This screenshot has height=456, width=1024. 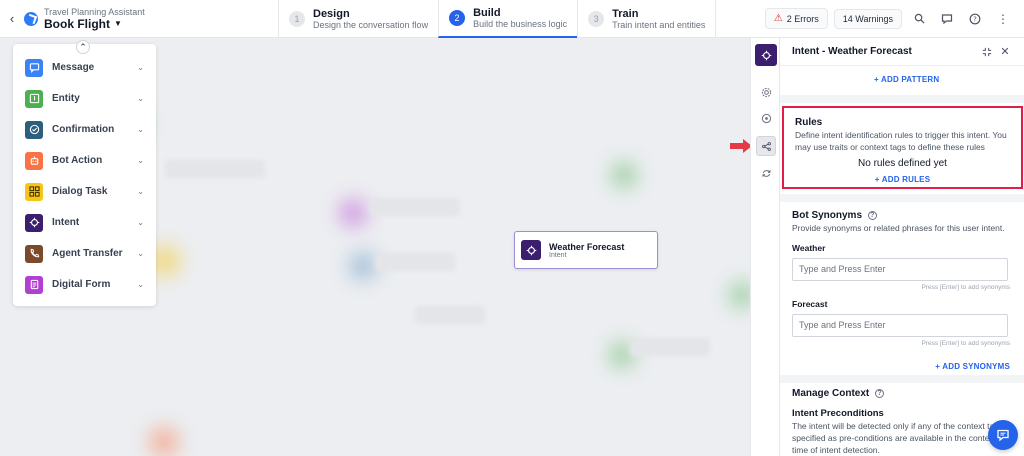 I want to click on step-number: 1, so click(x=297, y=18).